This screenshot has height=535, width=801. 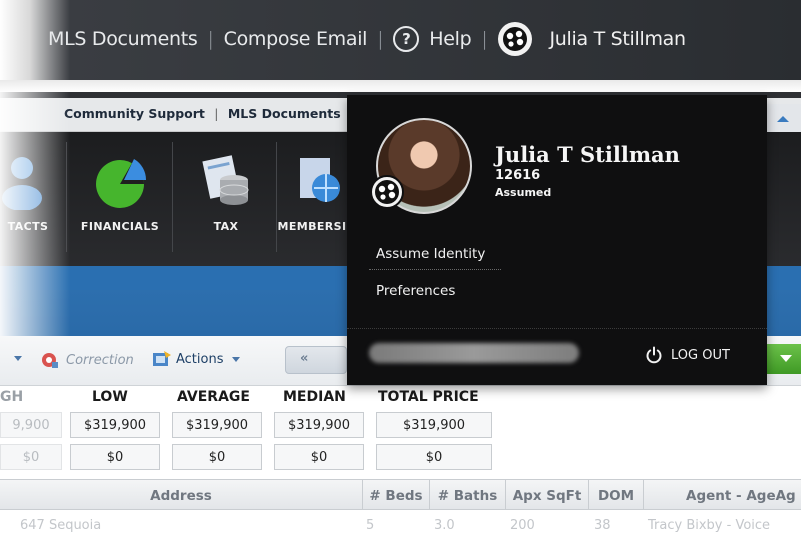 I want to click on cell-address: 647 Sequoia, so click(x=61, y=525).